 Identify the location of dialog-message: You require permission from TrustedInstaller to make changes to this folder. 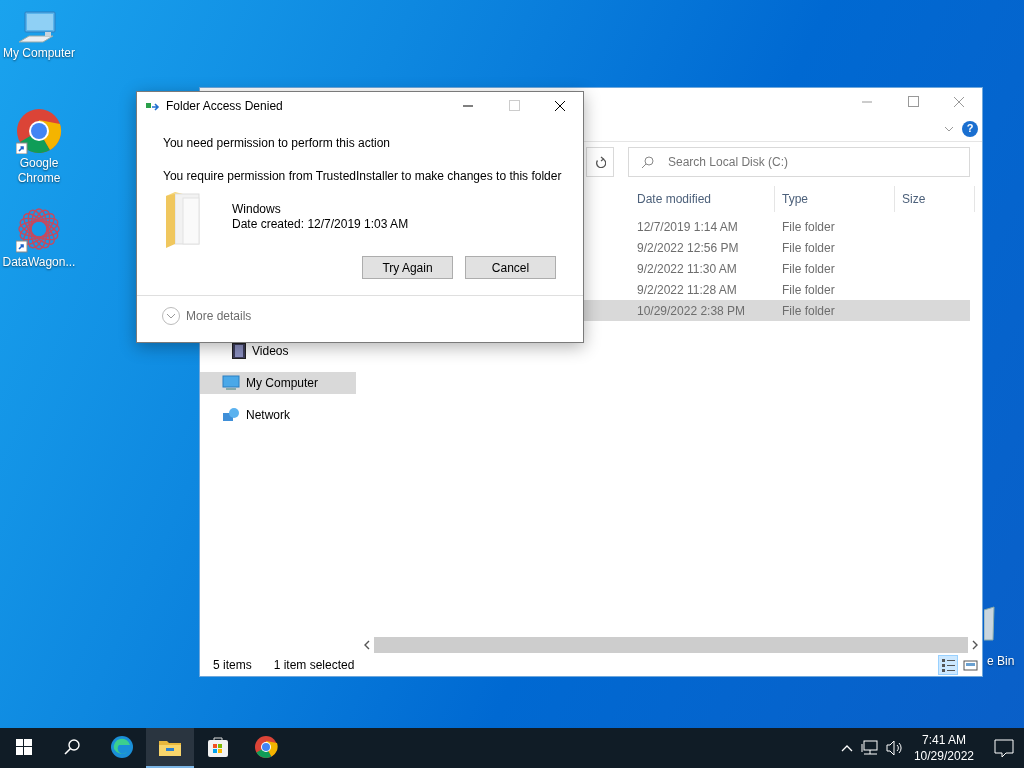
(363, 176).